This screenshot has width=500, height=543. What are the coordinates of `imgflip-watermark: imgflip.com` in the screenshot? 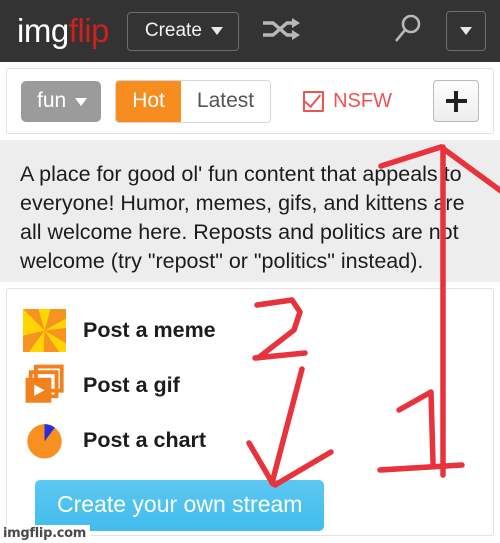 It's located at (45, 534).